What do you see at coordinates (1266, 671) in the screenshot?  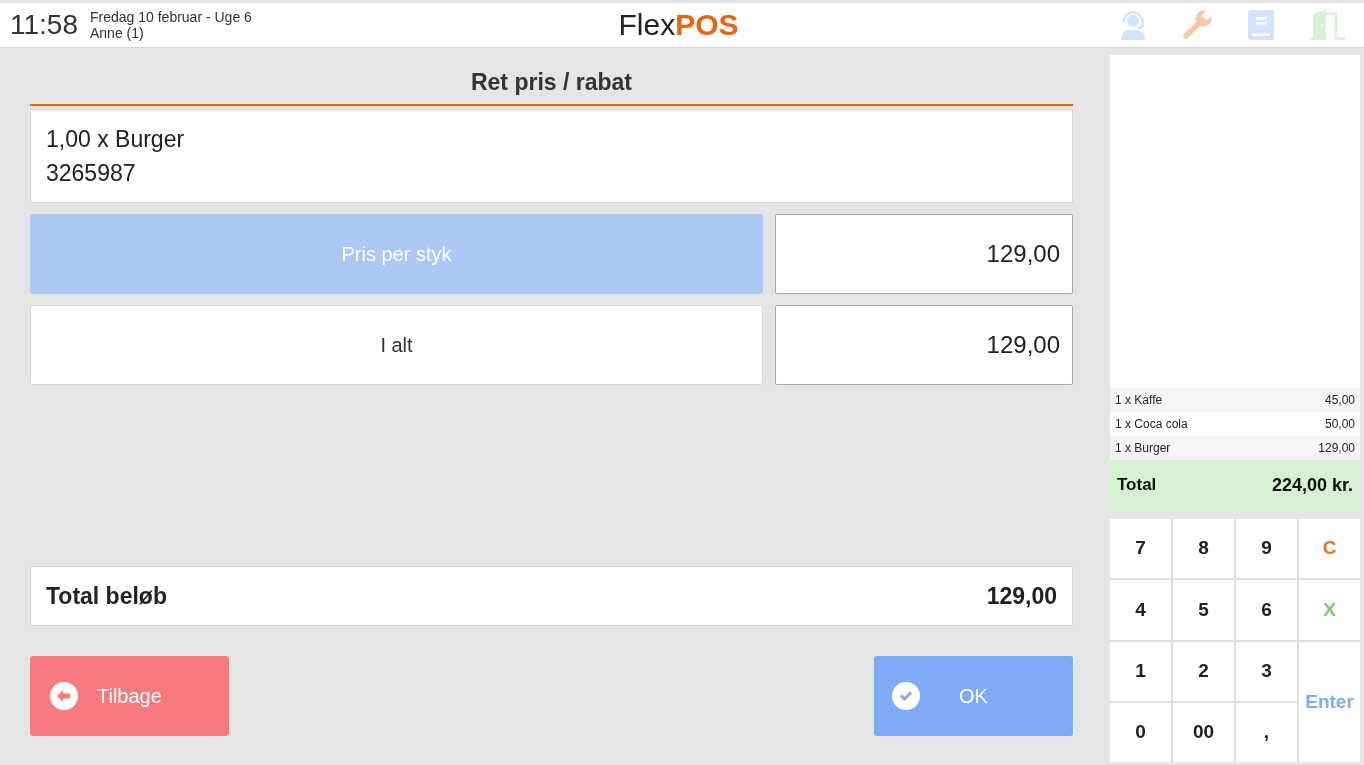 I see `keypad-key: 3` at bounding box center [1266, 671].